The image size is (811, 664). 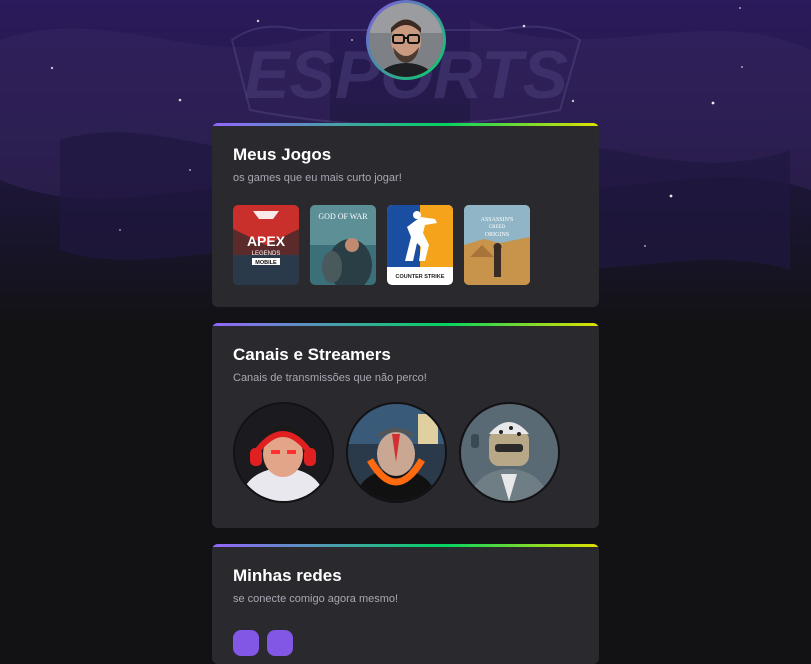 I want to click on game-assassins-creed-origins: ASSASSIN'S CREED ORIGINS, so click(x=497, y=245).